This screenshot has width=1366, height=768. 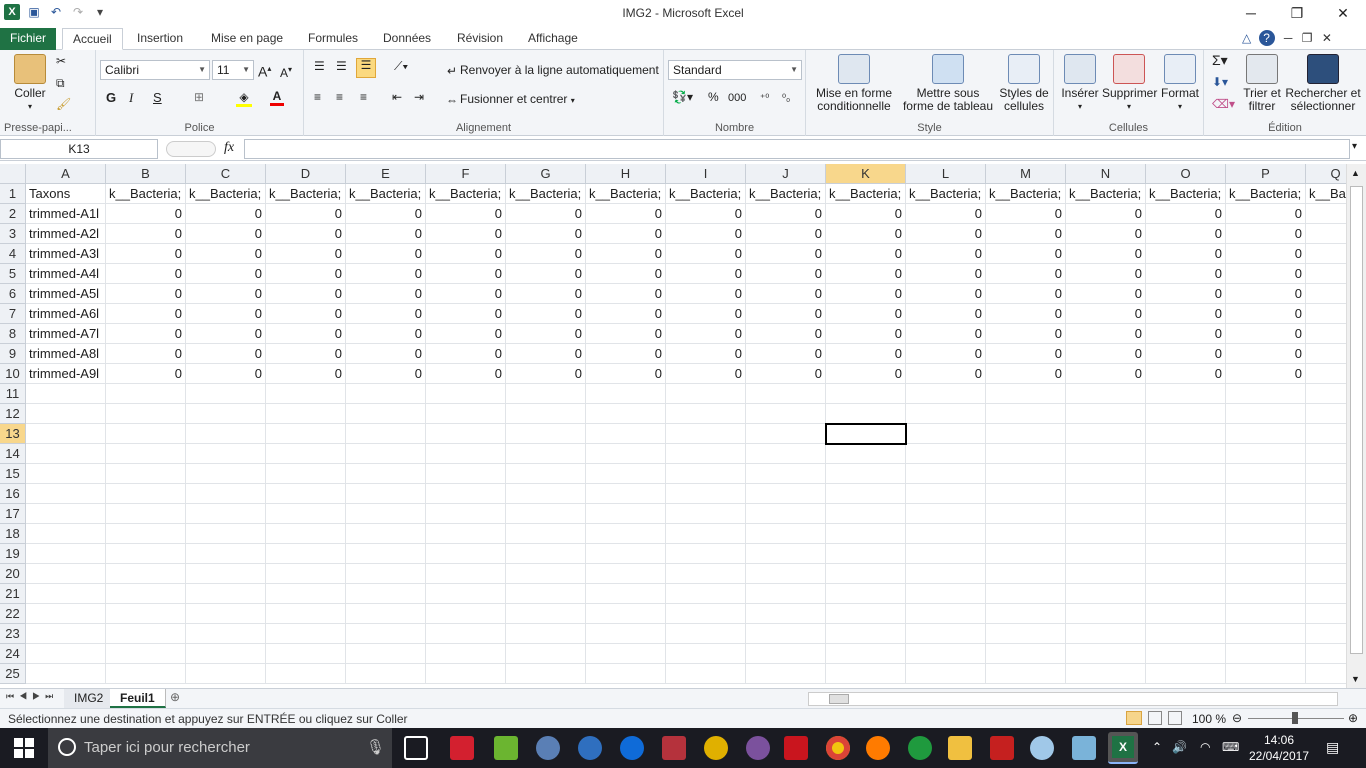 I want to click on row-header-2: 2, so click(x=13, y=214).